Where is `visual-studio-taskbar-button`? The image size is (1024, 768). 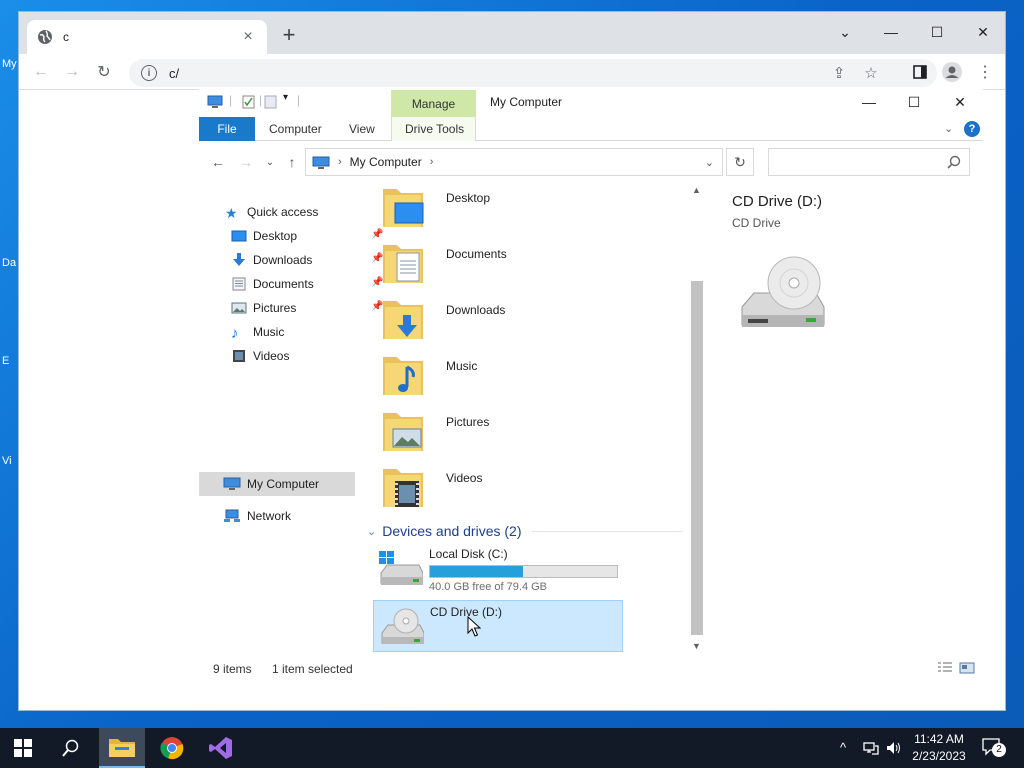 visual-studio-taskbar-button is located at coordinates (221, 748).